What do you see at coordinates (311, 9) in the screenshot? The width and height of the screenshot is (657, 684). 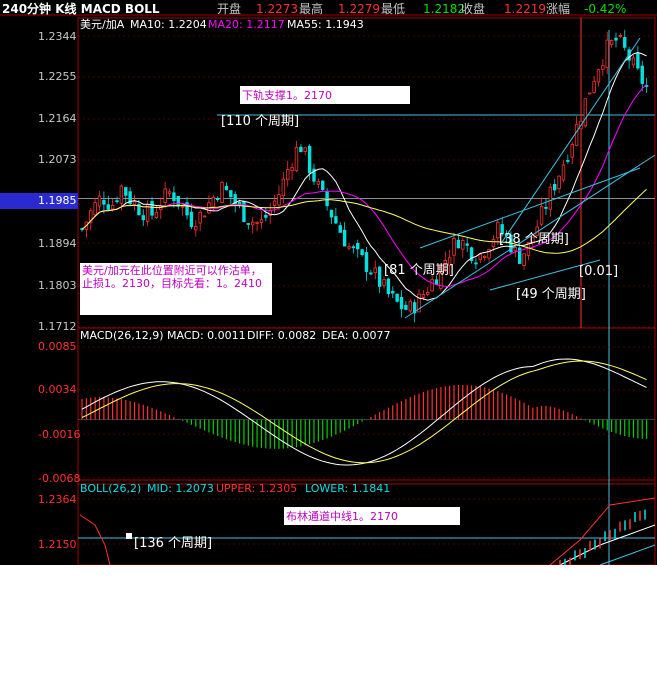 I see `high-label: 最高` at bounding box center [311, 9].